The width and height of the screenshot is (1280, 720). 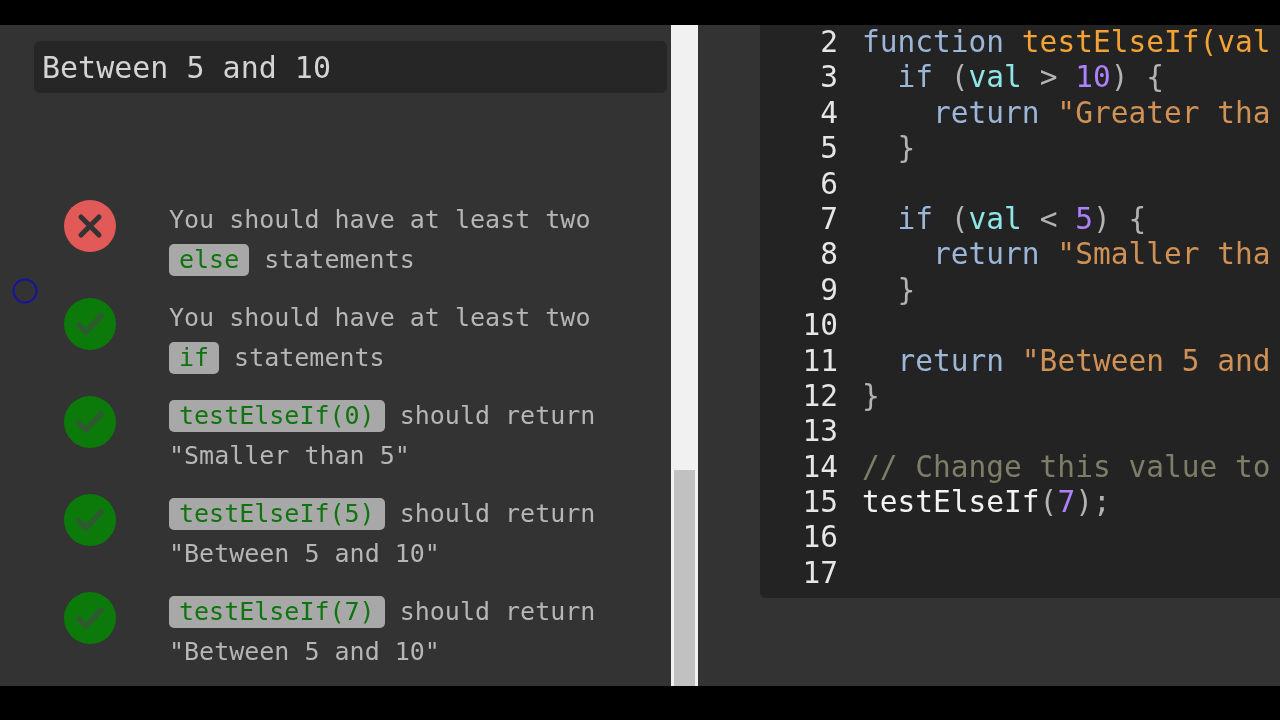 I want to click on line-number: 8, so click(x=828, y=255).